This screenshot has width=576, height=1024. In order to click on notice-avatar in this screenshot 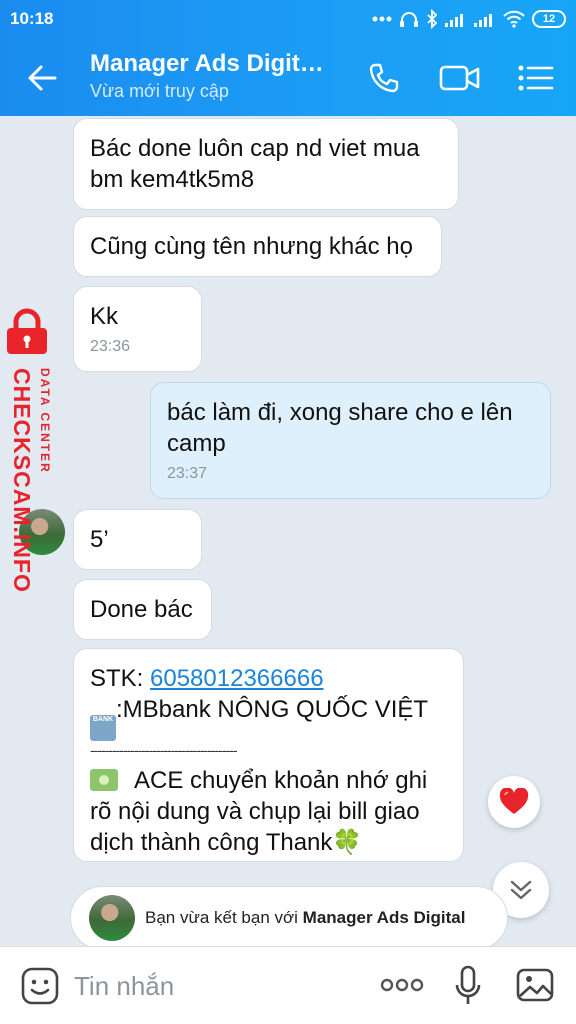, I will do `click(112, 918)`.